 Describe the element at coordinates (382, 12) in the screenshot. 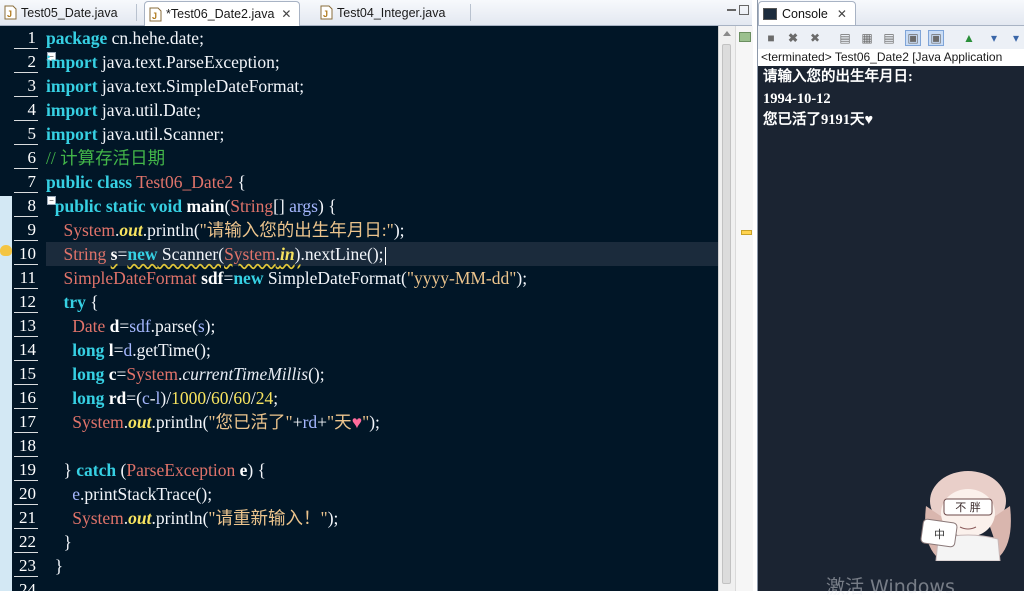

I see `tab-test04-integer: J Test04_Integer.java` at that location.